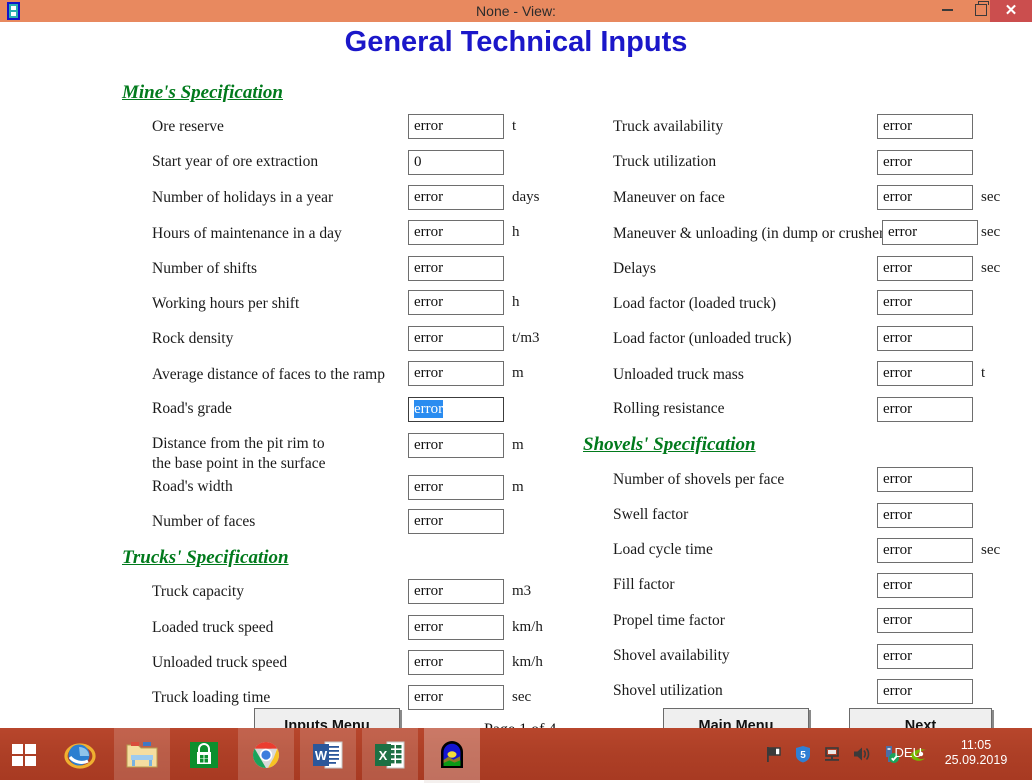 This screenshot has width=1032, height=783. Describe the element at coordinates (803, 754) in the screenshot. I see `shield-icon: 5` at that location.